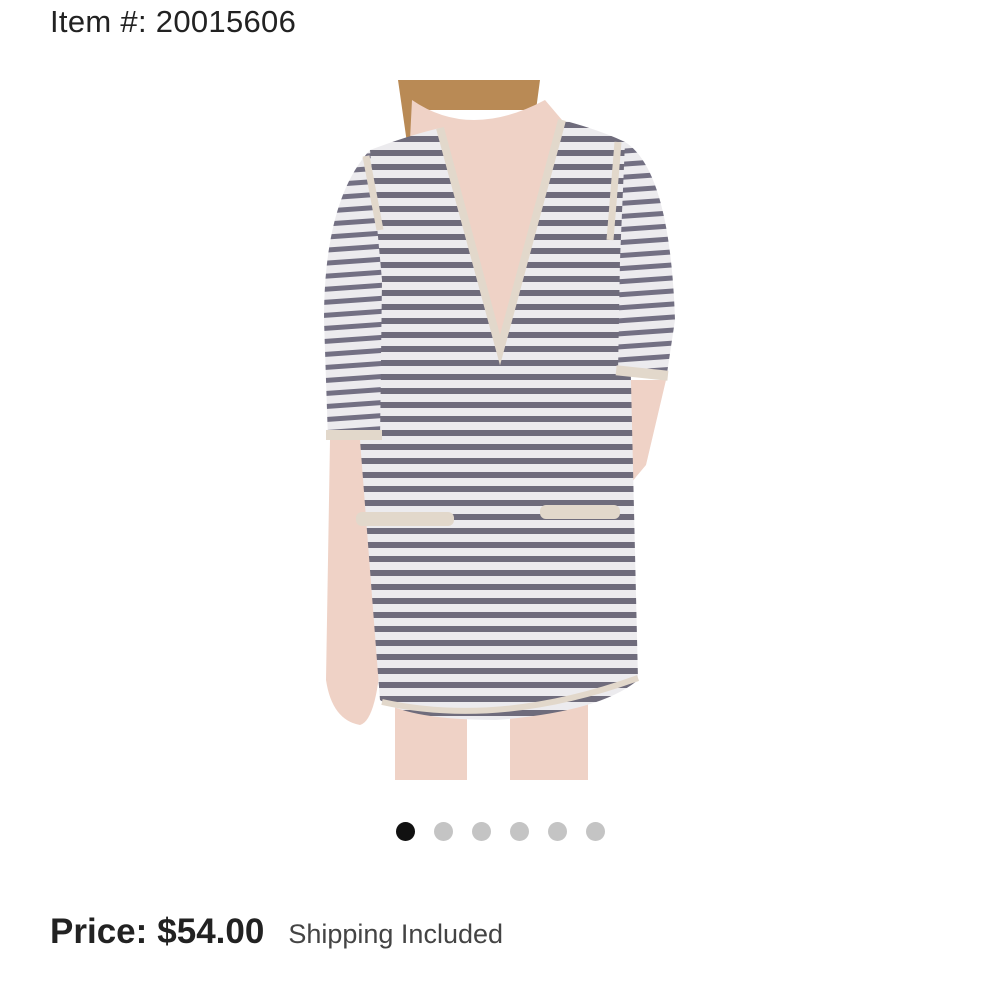  What do you see at coordinates (396, 934) in the screenshot?
I see `shipping-note: Shipping Included` at bounding box center [396, 934].